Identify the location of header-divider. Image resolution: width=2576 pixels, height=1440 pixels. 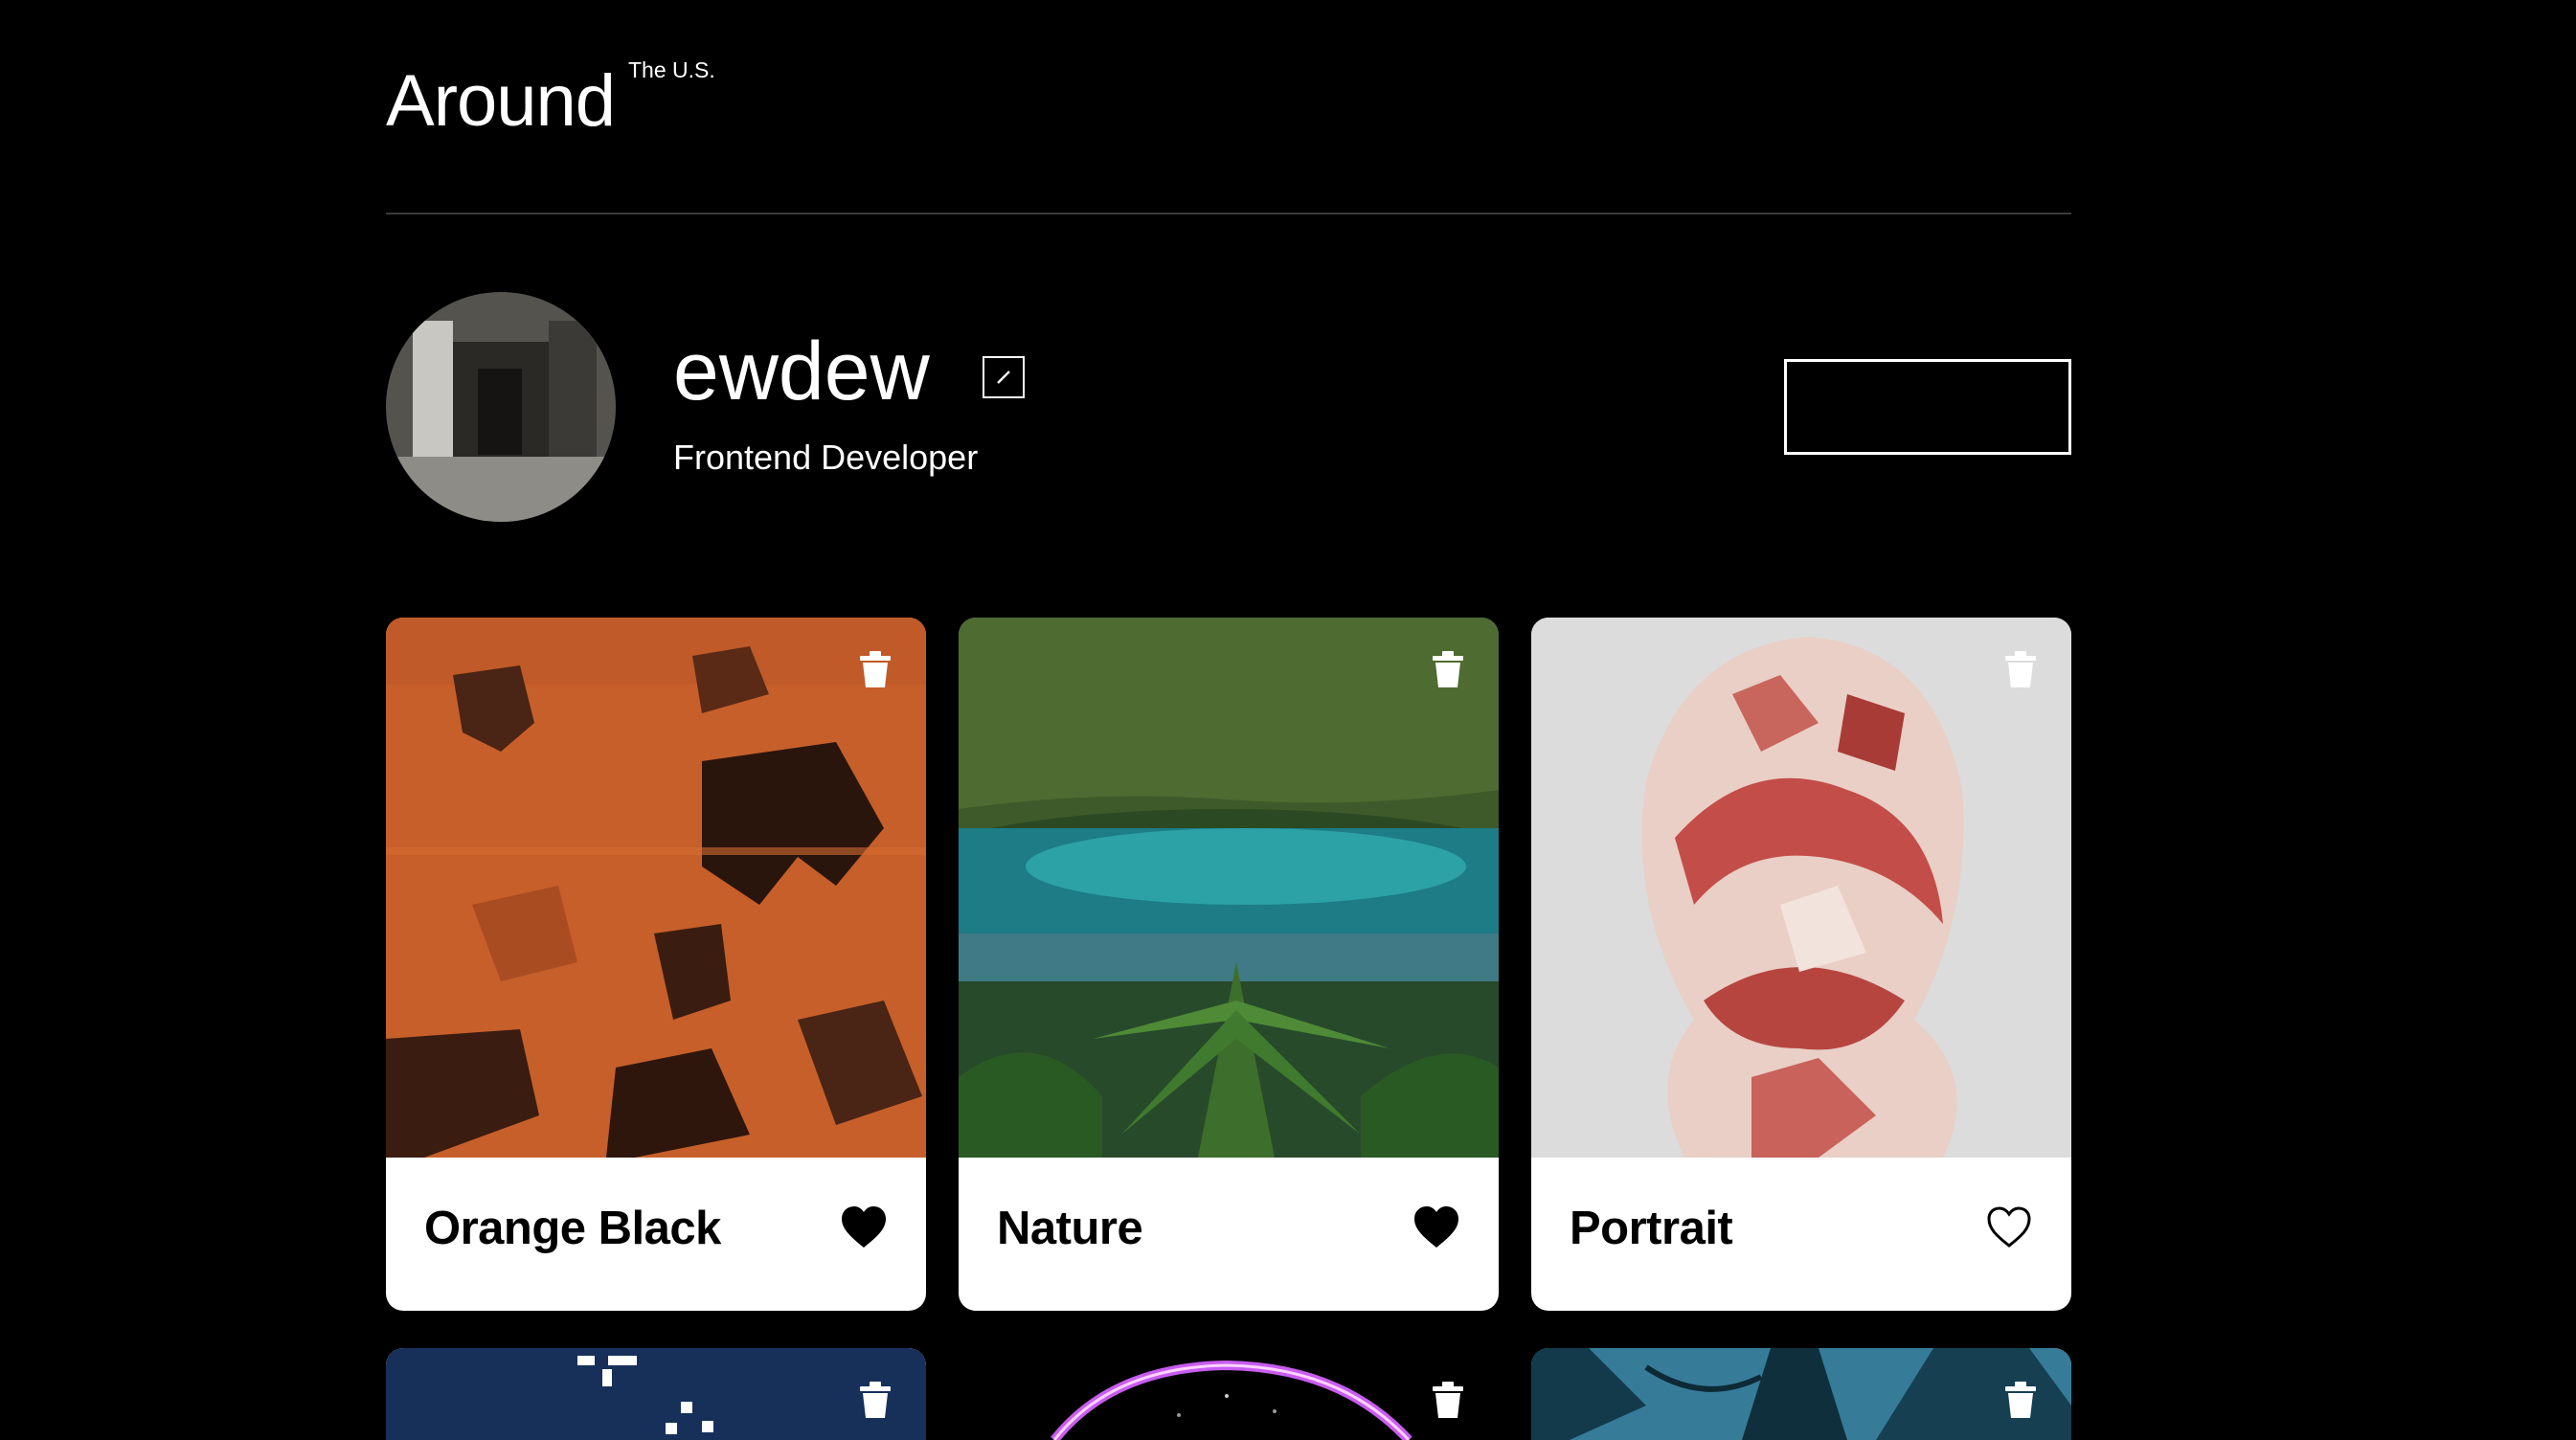
(1228, 214).